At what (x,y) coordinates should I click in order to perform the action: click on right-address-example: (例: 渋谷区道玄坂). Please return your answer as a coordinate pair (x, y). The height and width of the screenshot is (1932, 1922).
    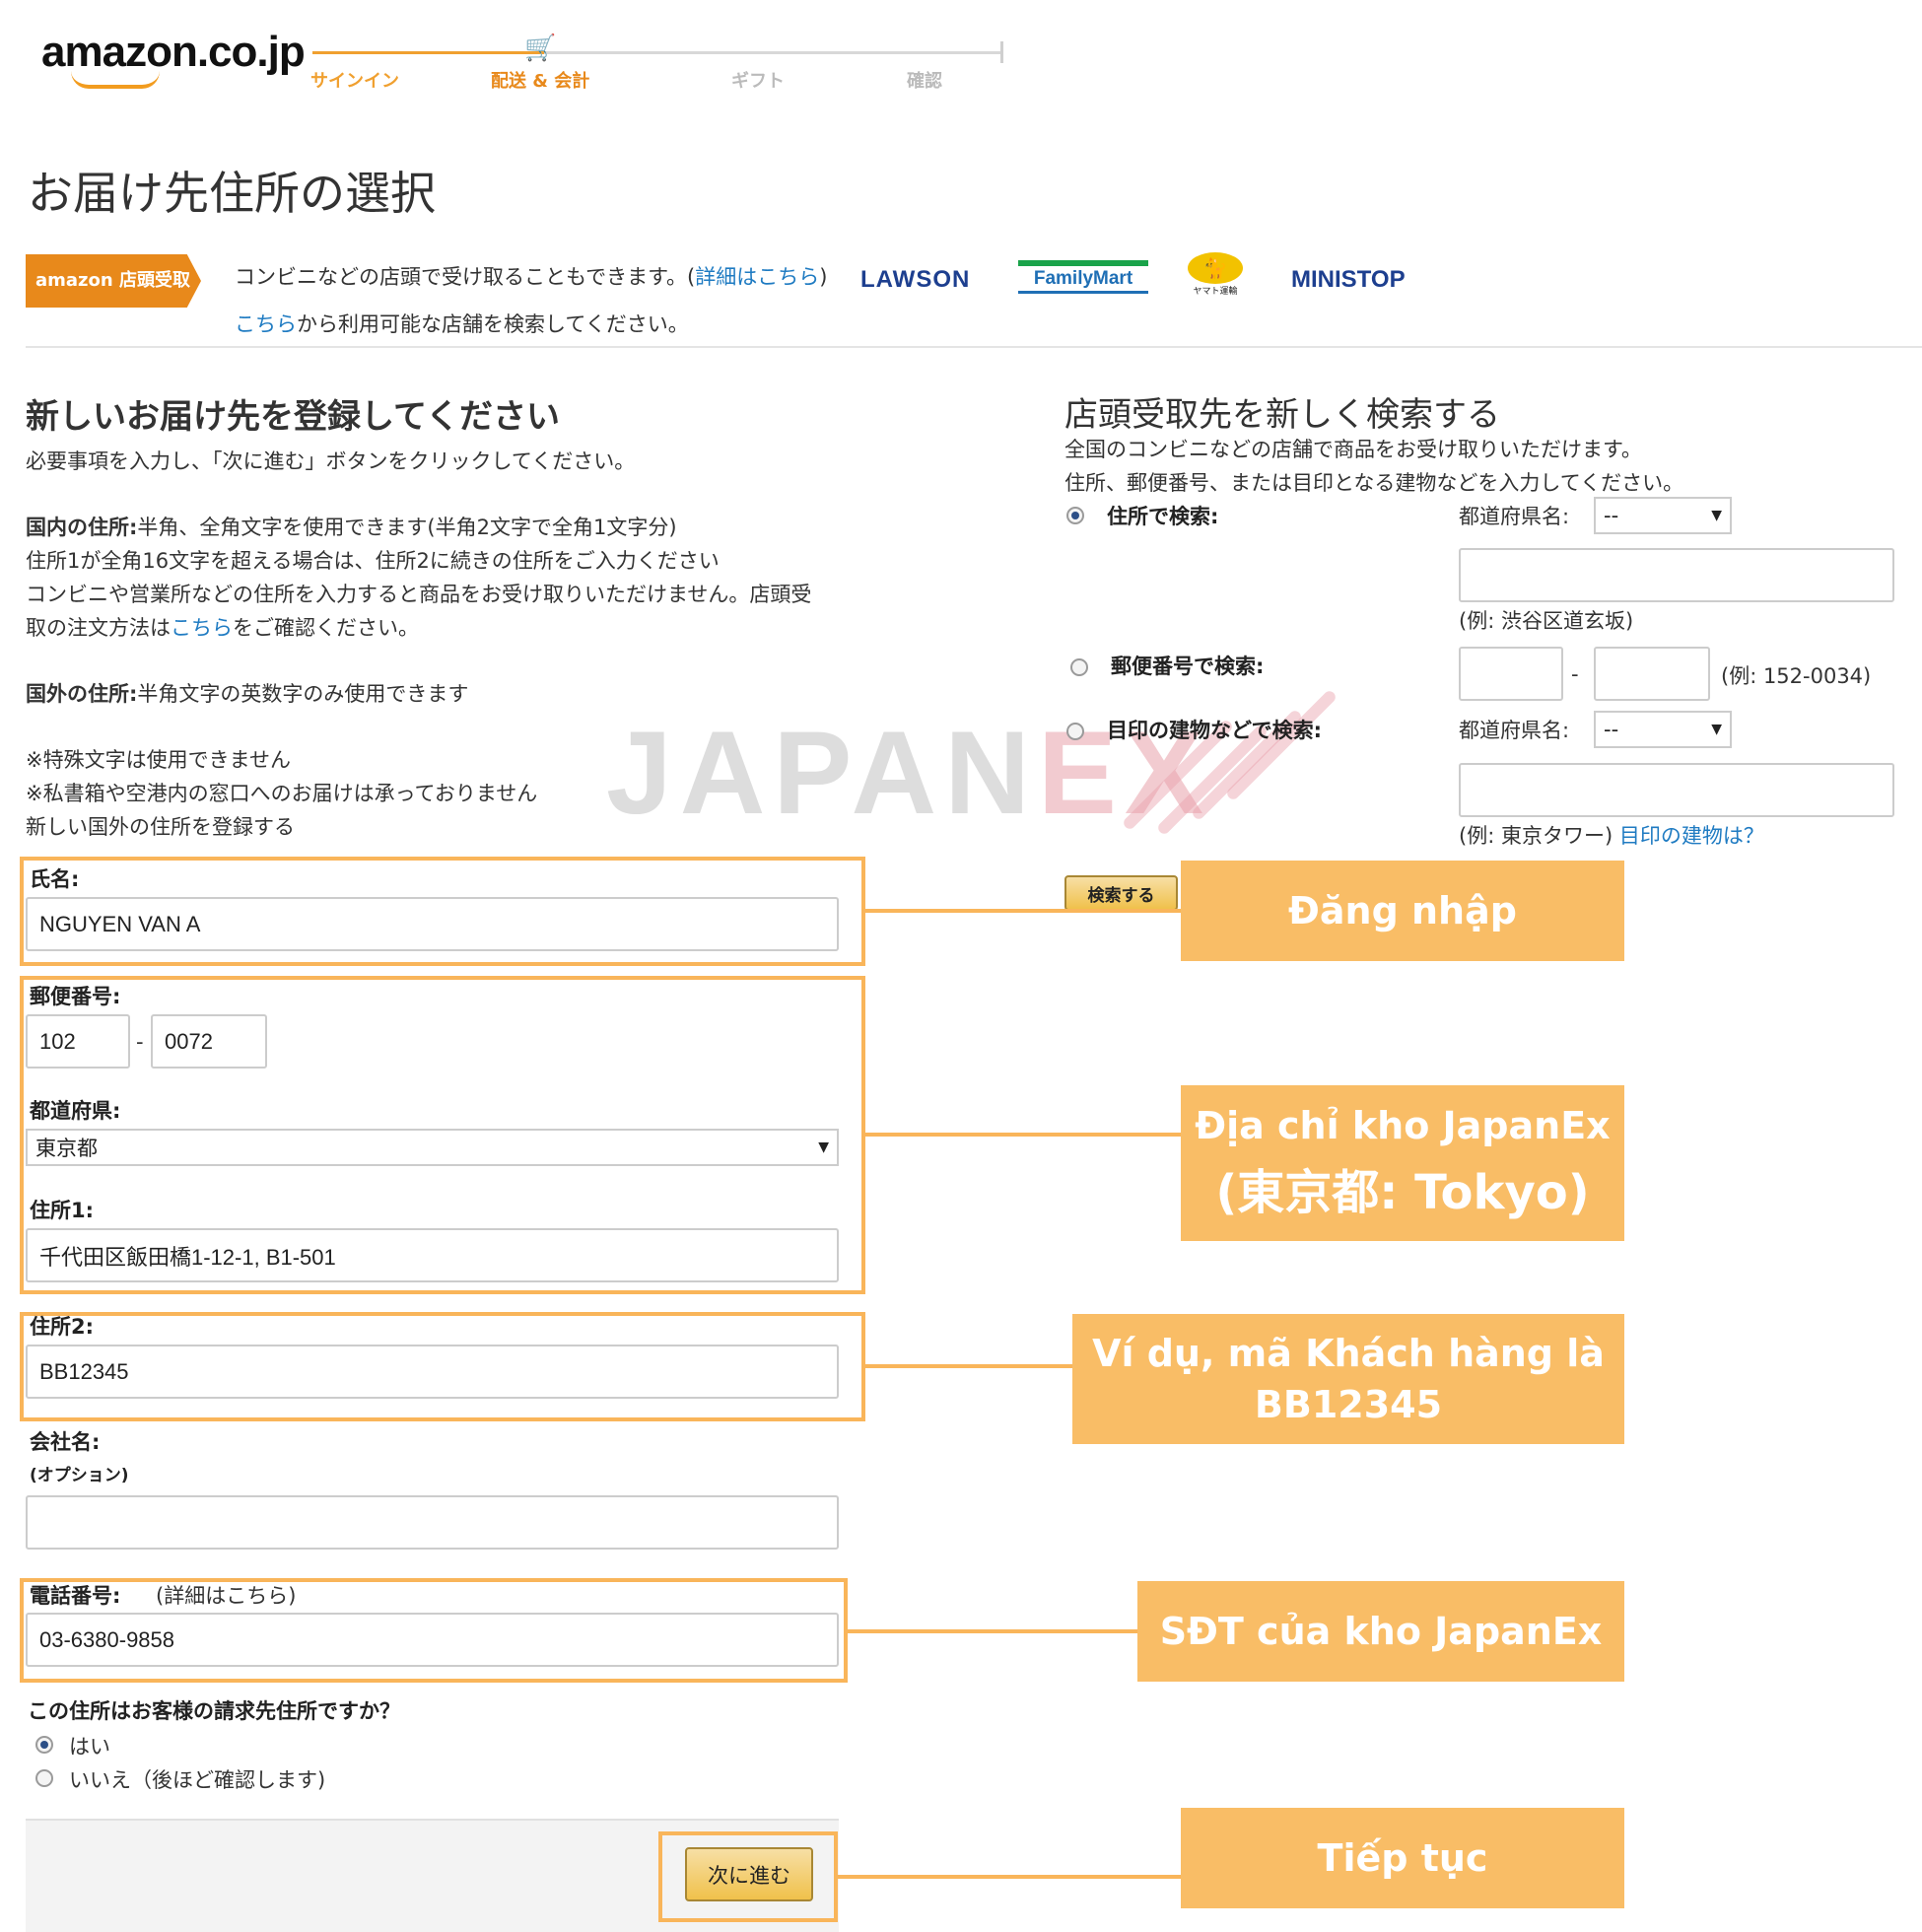
    Looking at the image, I should click on (1546, 621).